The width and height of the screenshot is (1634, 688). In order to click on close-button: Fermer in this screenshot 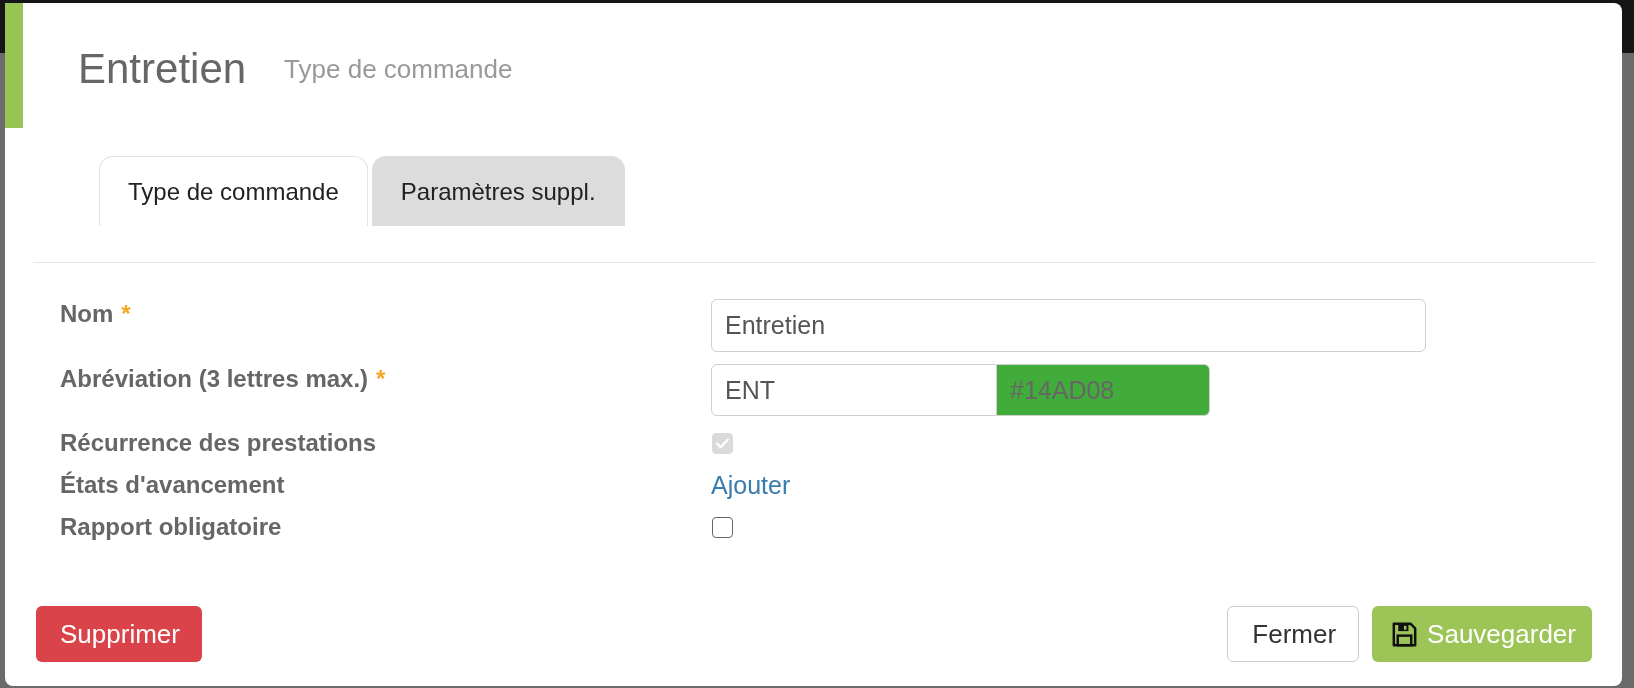, I will do `click(1293, 634)`.